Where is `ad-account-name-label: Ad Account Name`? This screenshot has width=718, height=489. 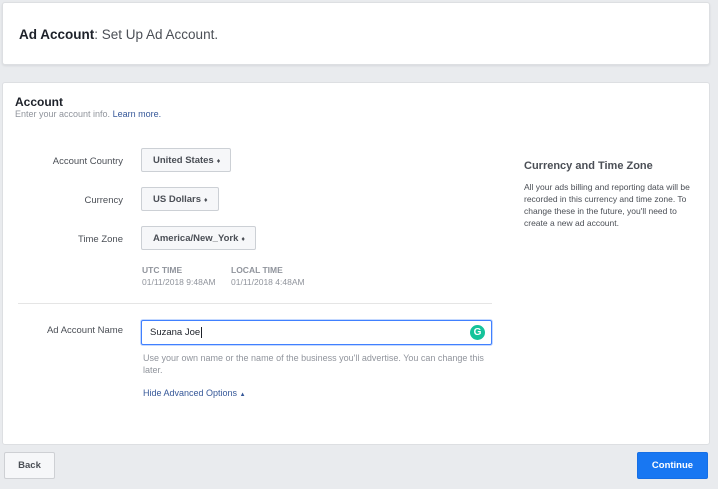
ad-account-name-label: Ad Account Name is located at coordinates (84, 330).